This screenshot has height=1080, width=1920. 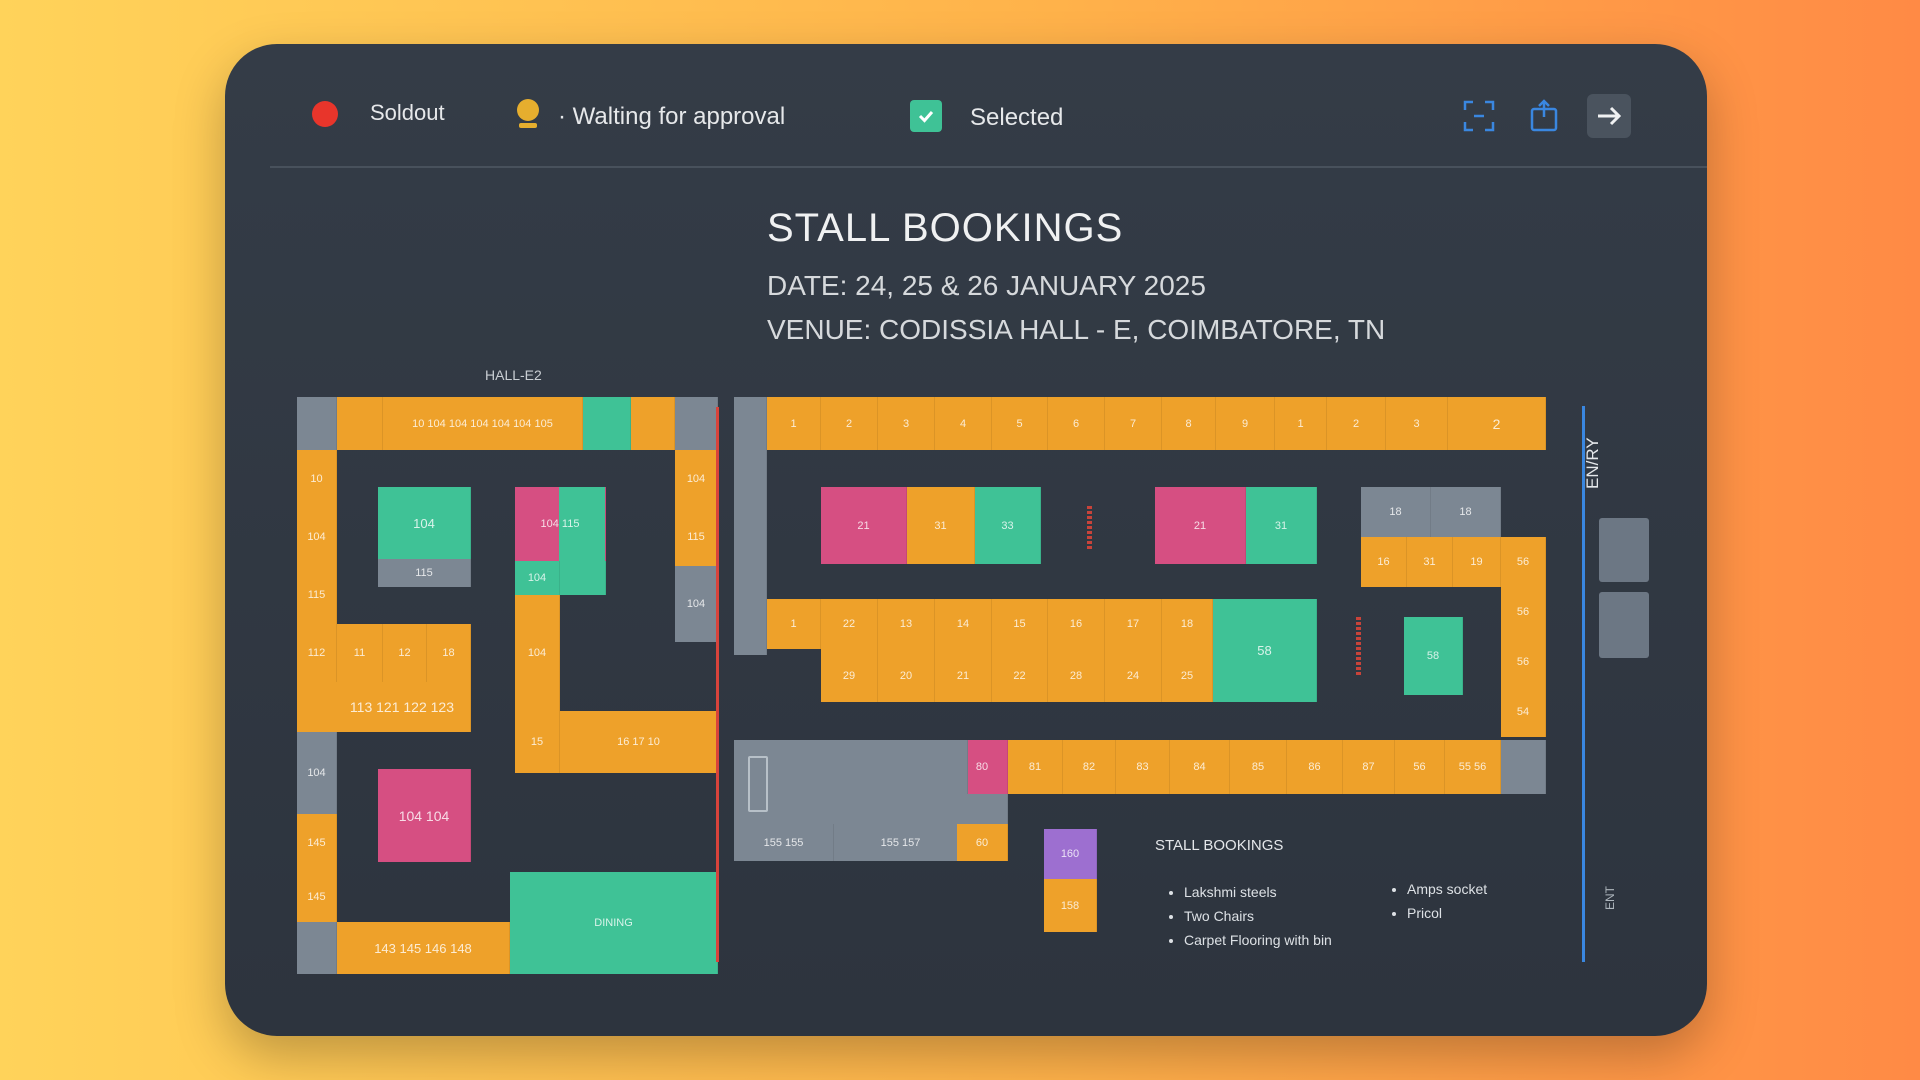 What do you see at coordinates (1258, 767) in the screenshot?
I see `stall: 85` at bounding box center [1258, 767].